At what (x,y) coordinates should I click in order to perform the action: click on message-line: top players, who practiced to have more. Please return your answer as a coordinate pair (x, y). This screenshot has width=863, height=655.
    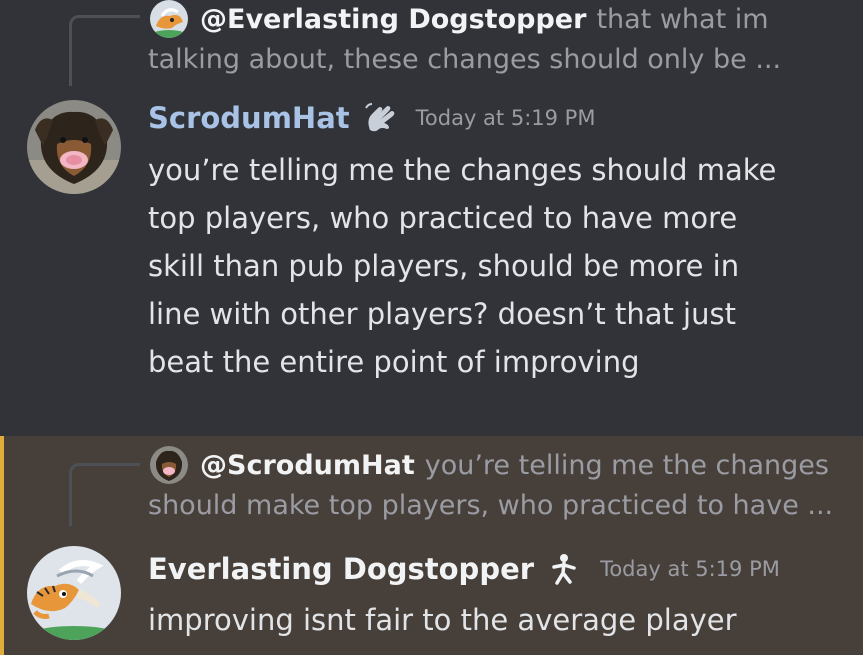
    Looking at the image, I should click on (443, 218).